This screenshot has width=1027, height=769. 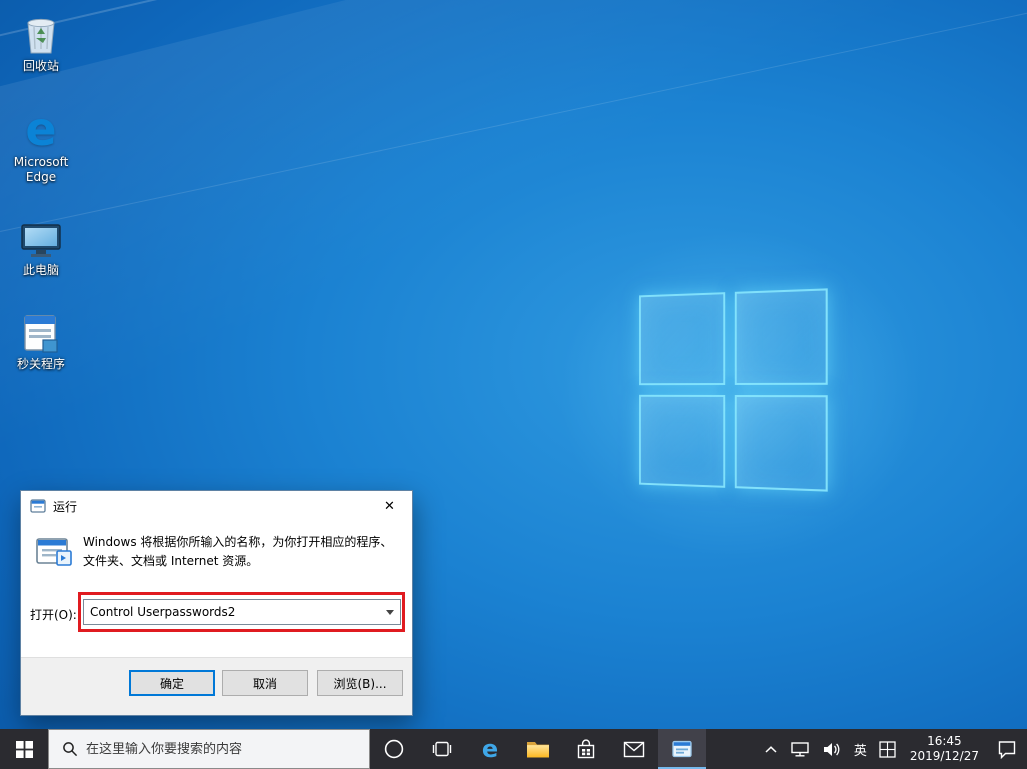 I want to click on file-explorer-icon, so click(x=538, y=750).